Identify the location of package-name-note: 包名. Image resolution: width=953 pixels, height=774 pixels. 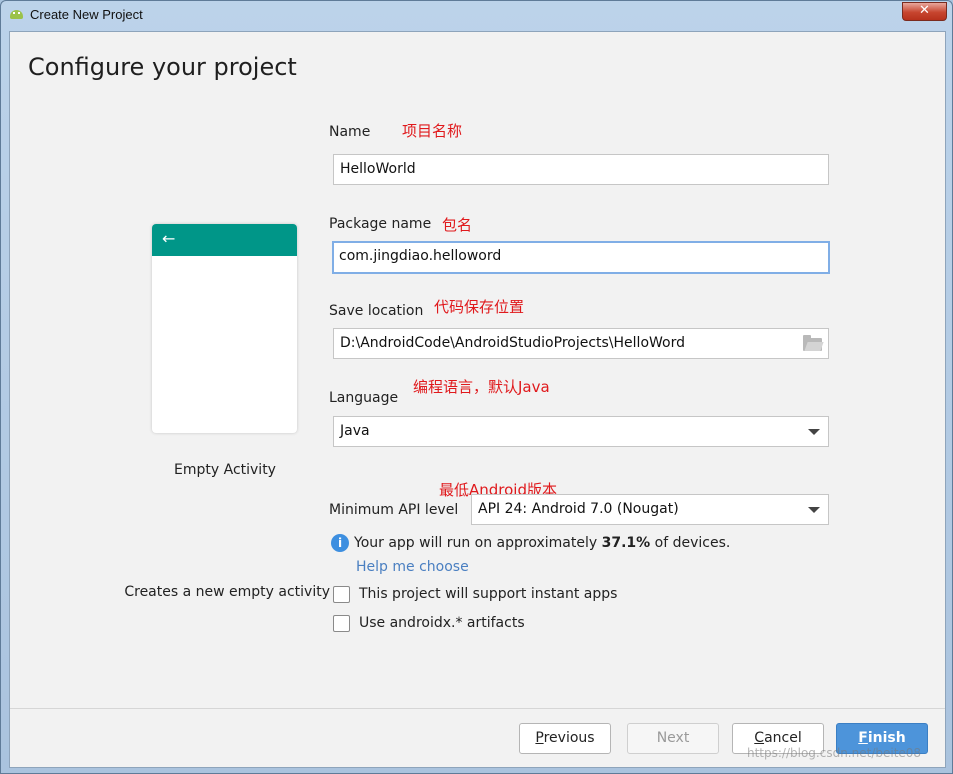
(457, 225).